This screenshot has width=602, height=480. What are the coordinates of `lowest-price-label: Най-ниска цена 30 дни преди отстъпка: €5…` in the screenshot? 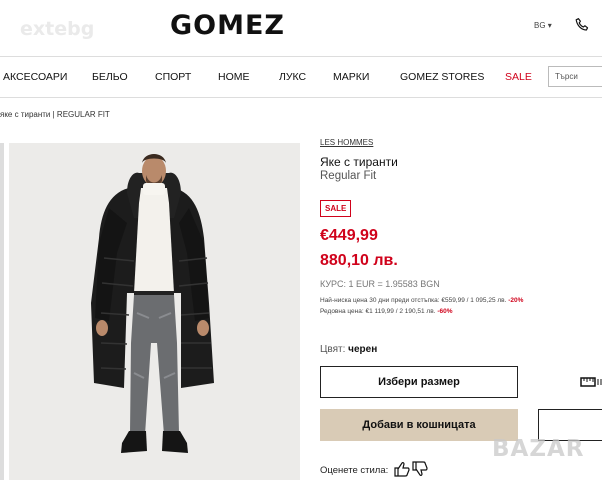 It's located at (413, 300).